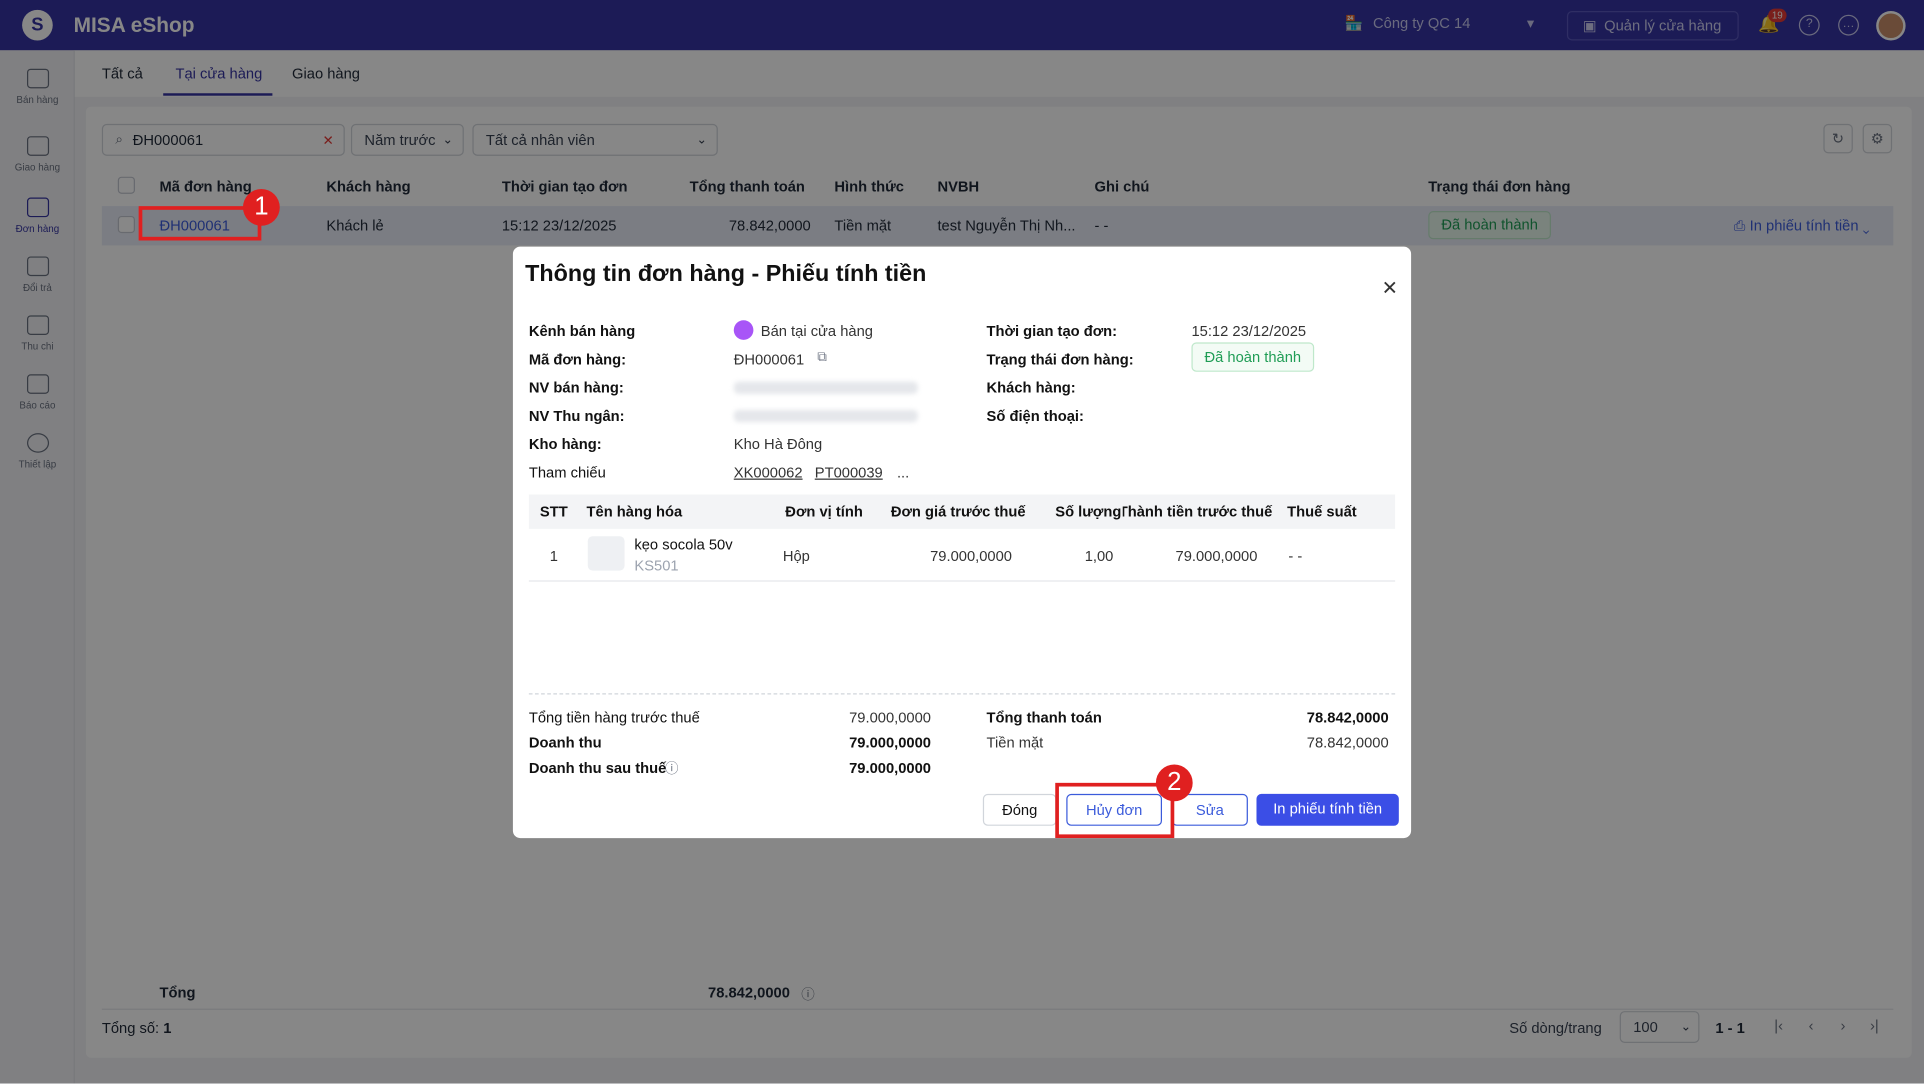 Image resolution: width=1924 pixels, height=1084 pixels. Describe the element at coordinates (567, 472) in the screenshot. I see `label-reference: Tham chiếu` at that location.